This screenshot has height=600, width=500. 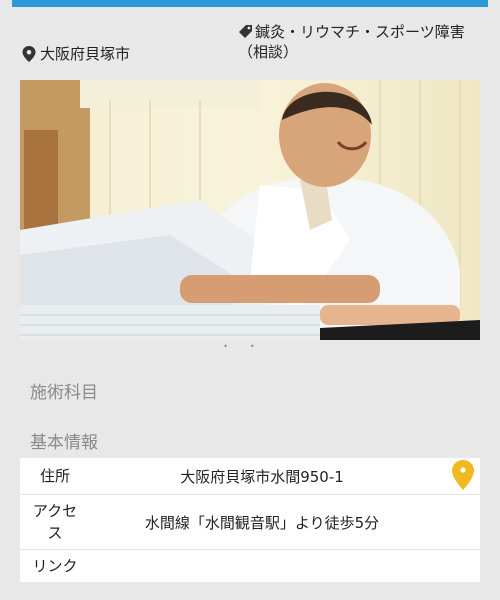 I want to click on specialty-tag: 鍼灸・リウマチ・スポーツ障害（相談）, so click(x=358, y=42).